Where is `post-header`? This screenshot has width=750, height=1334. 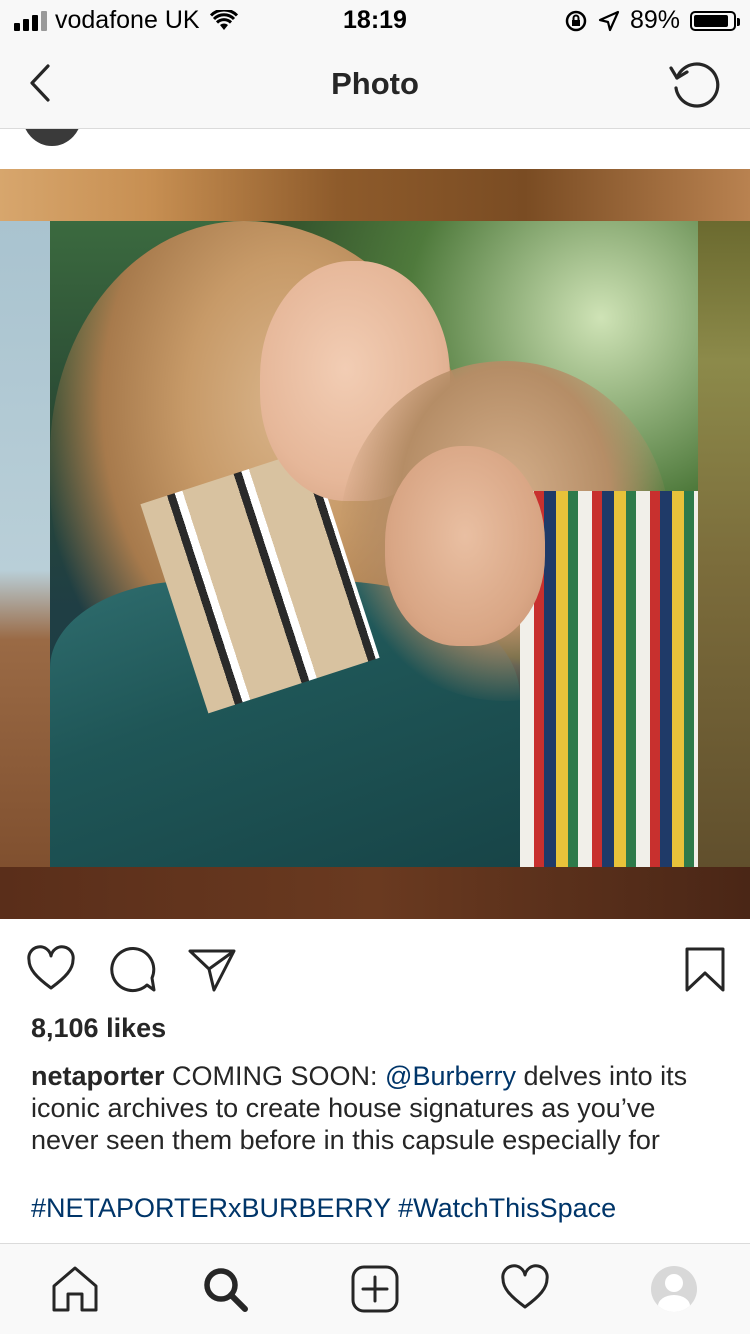 post-header is located at coordinates (375, 149).